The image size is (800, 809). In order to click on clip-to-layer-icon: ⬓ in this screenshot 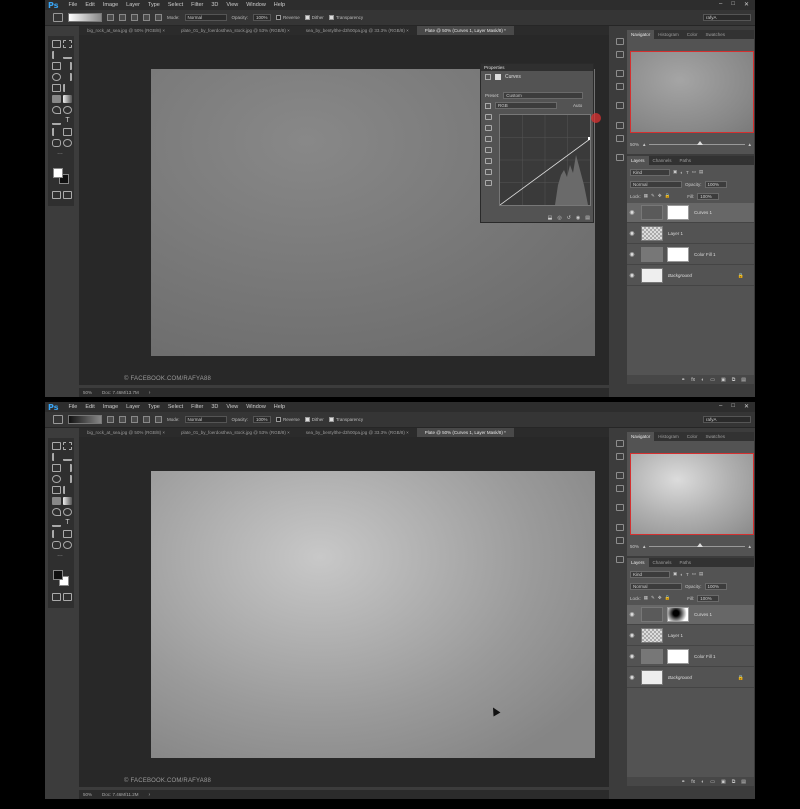, I will do `click(550, 218)`.